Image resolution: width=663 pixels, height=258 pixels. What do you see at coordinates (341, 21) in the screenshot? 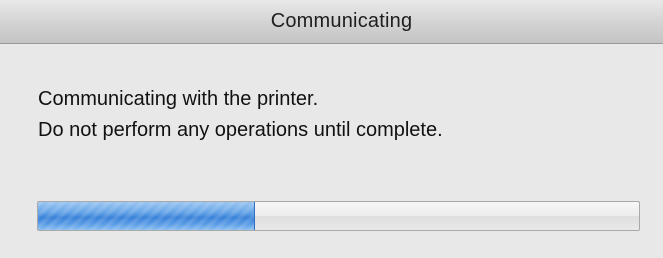
I see `dialog-title: Communicating` at bounding box center [341, 21].